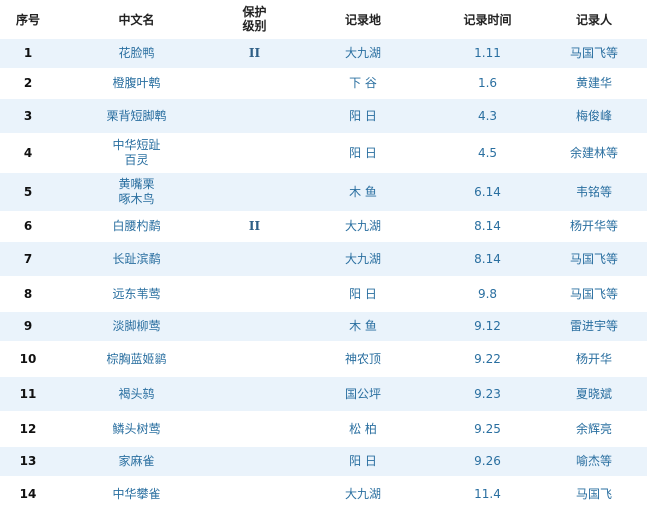  I want to click on table-row: 9淡脚柳莺木 鱼9.12雷进宇等, so click(323, 327).